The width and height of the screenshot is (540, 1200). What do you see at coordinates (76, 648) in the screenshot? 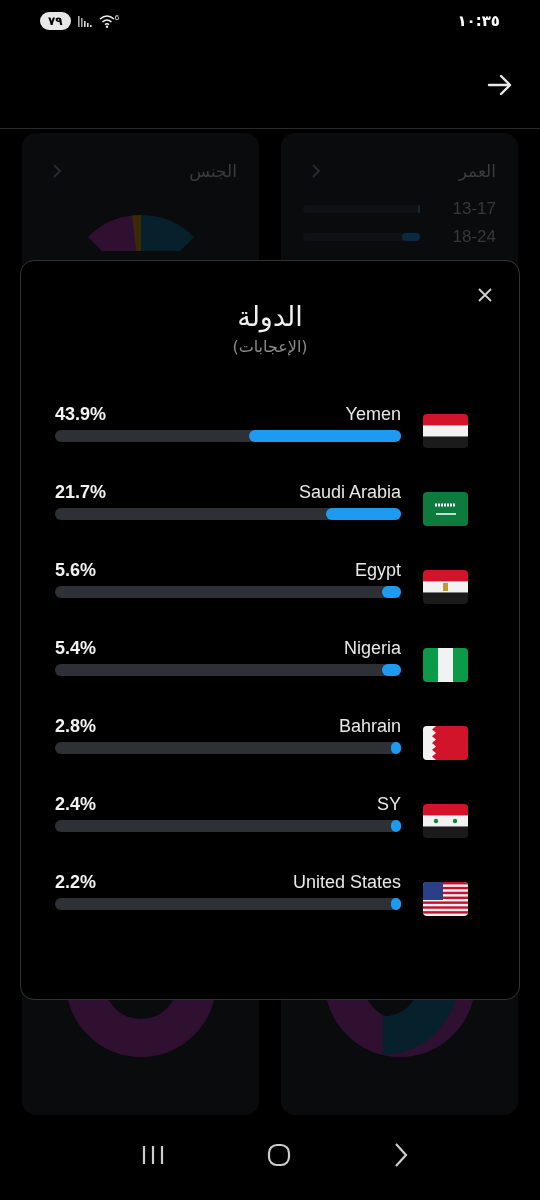
I see `percent-value: 5.4%` at bounding box center [76, 648].